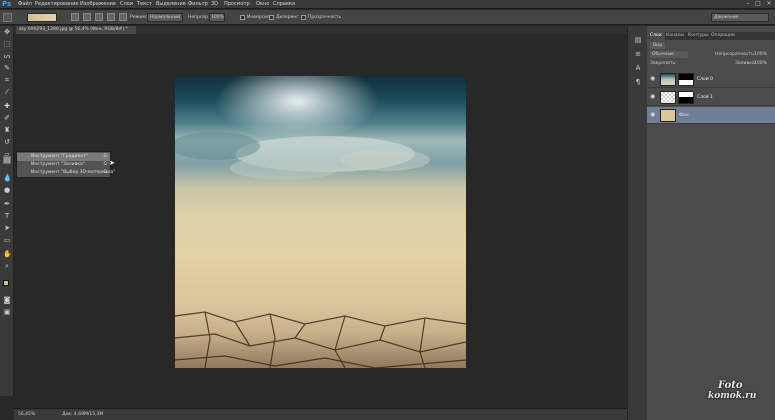 This screenshot has height=420, width=775. I want to click on layer-name: Слой 0, so click(705, 79).